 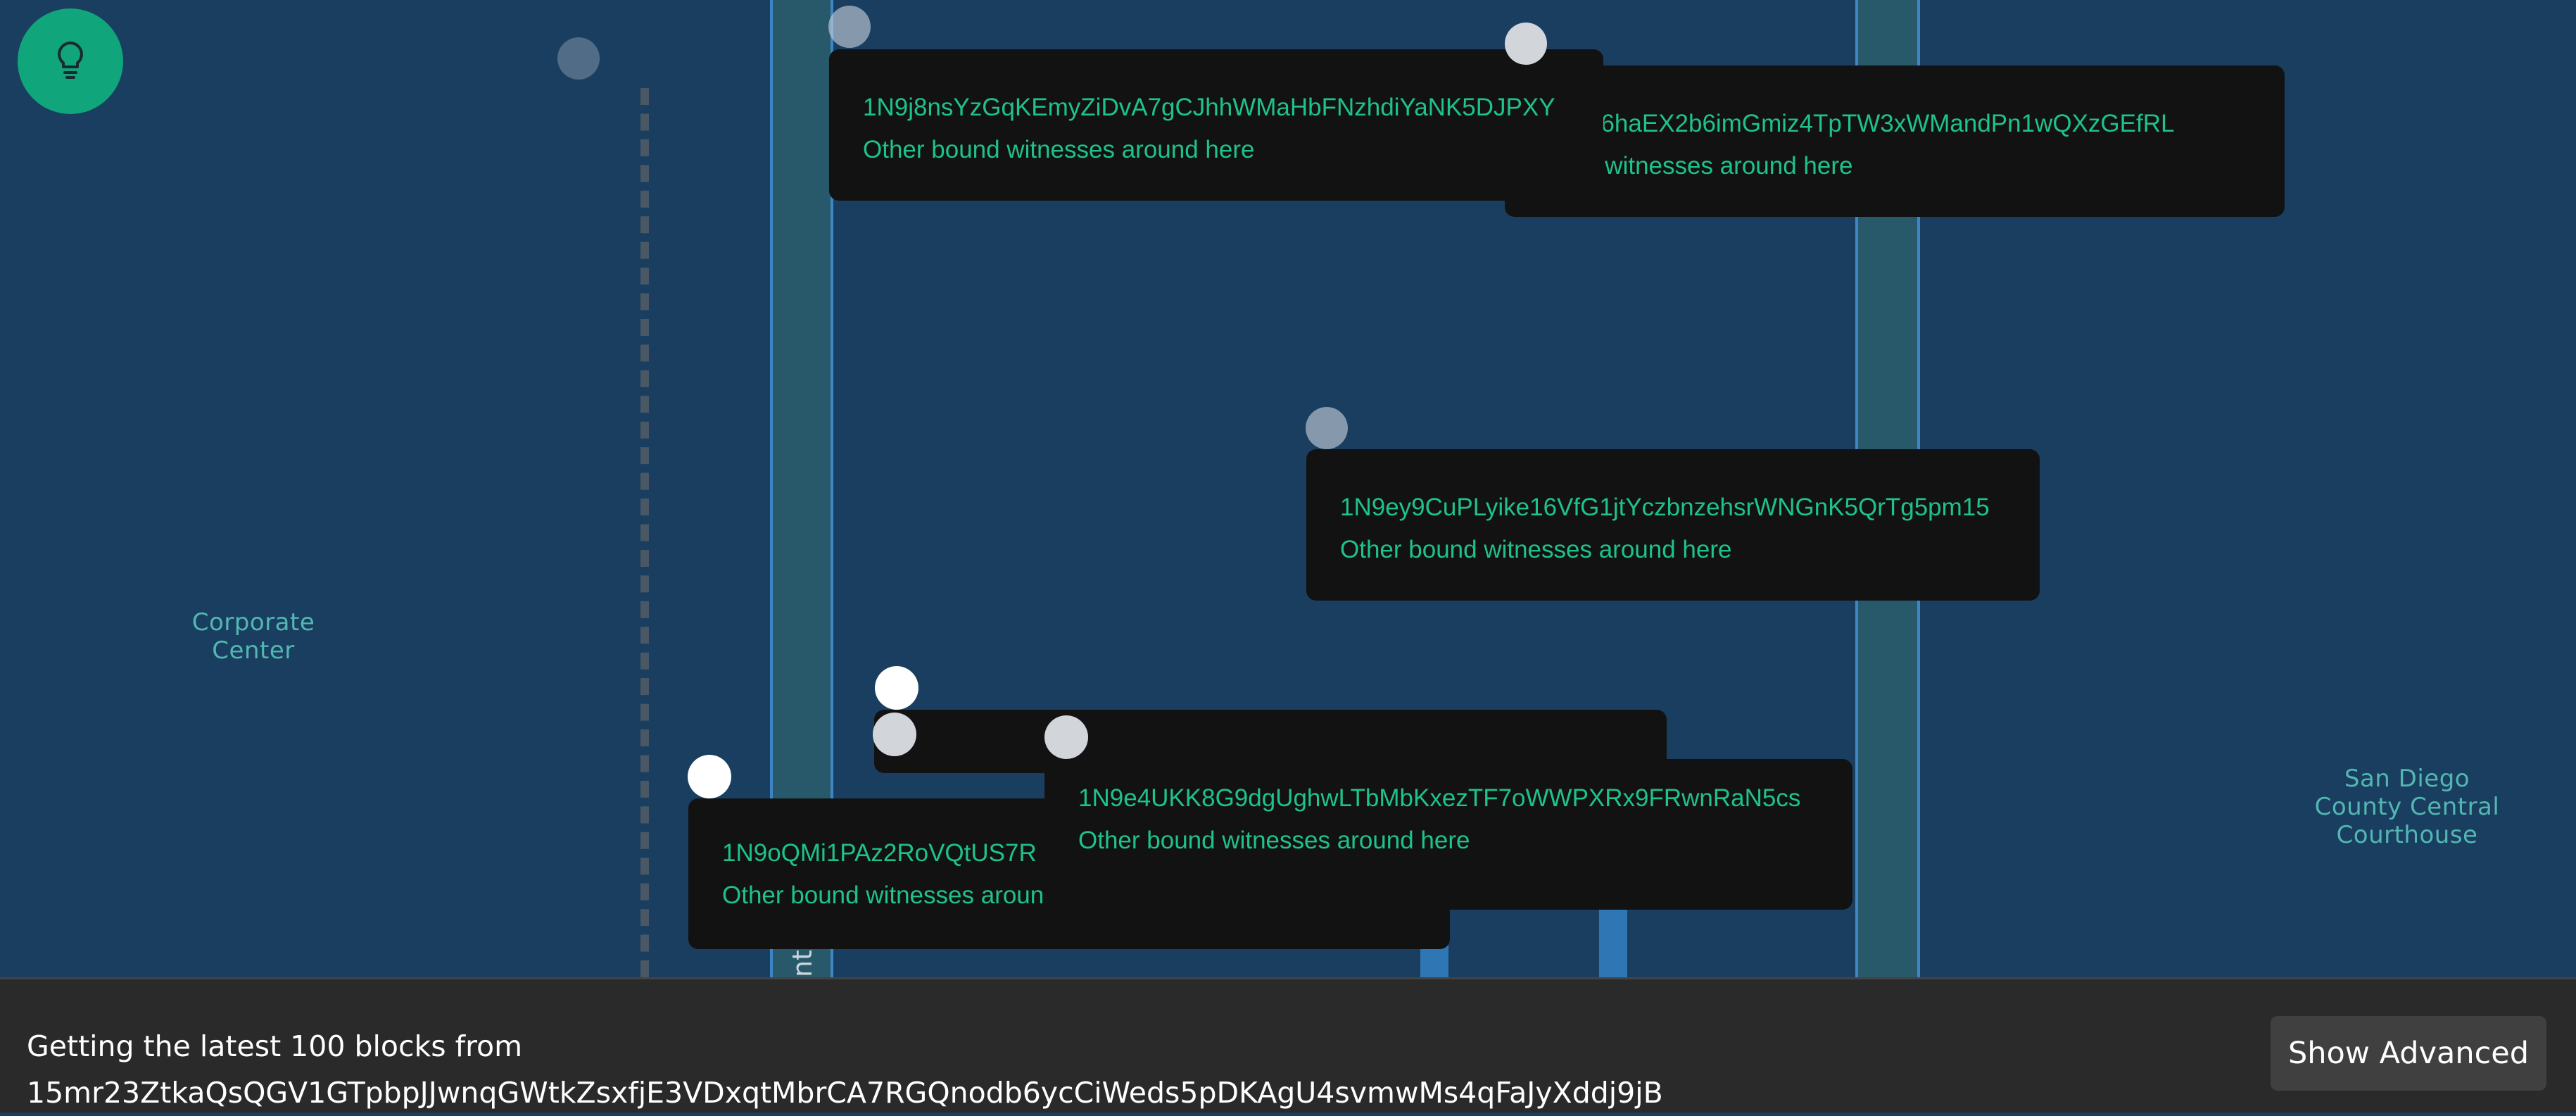 I want to click on rail-line, so click(x=644, y=532).